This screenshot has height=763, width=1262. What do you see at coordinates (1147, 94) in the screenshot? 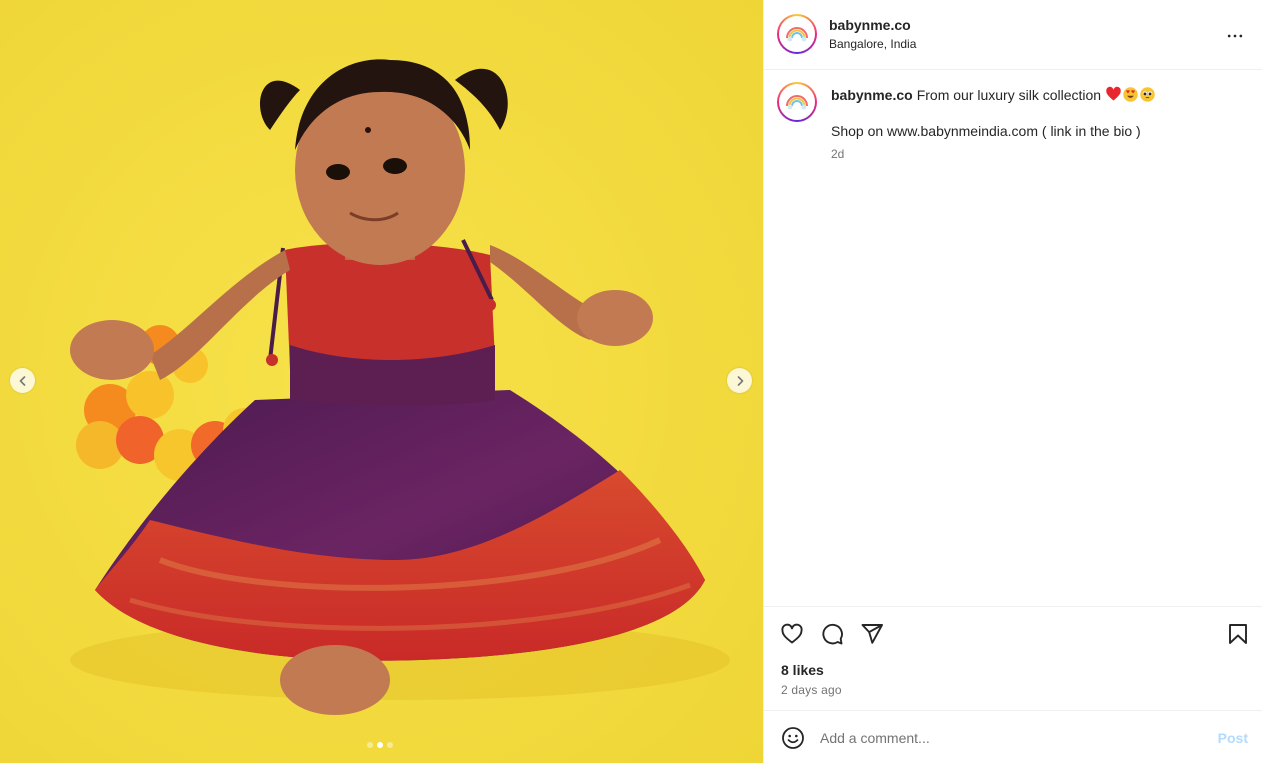
I see `pleading-face-icon` at bounding box center [1147, 94].